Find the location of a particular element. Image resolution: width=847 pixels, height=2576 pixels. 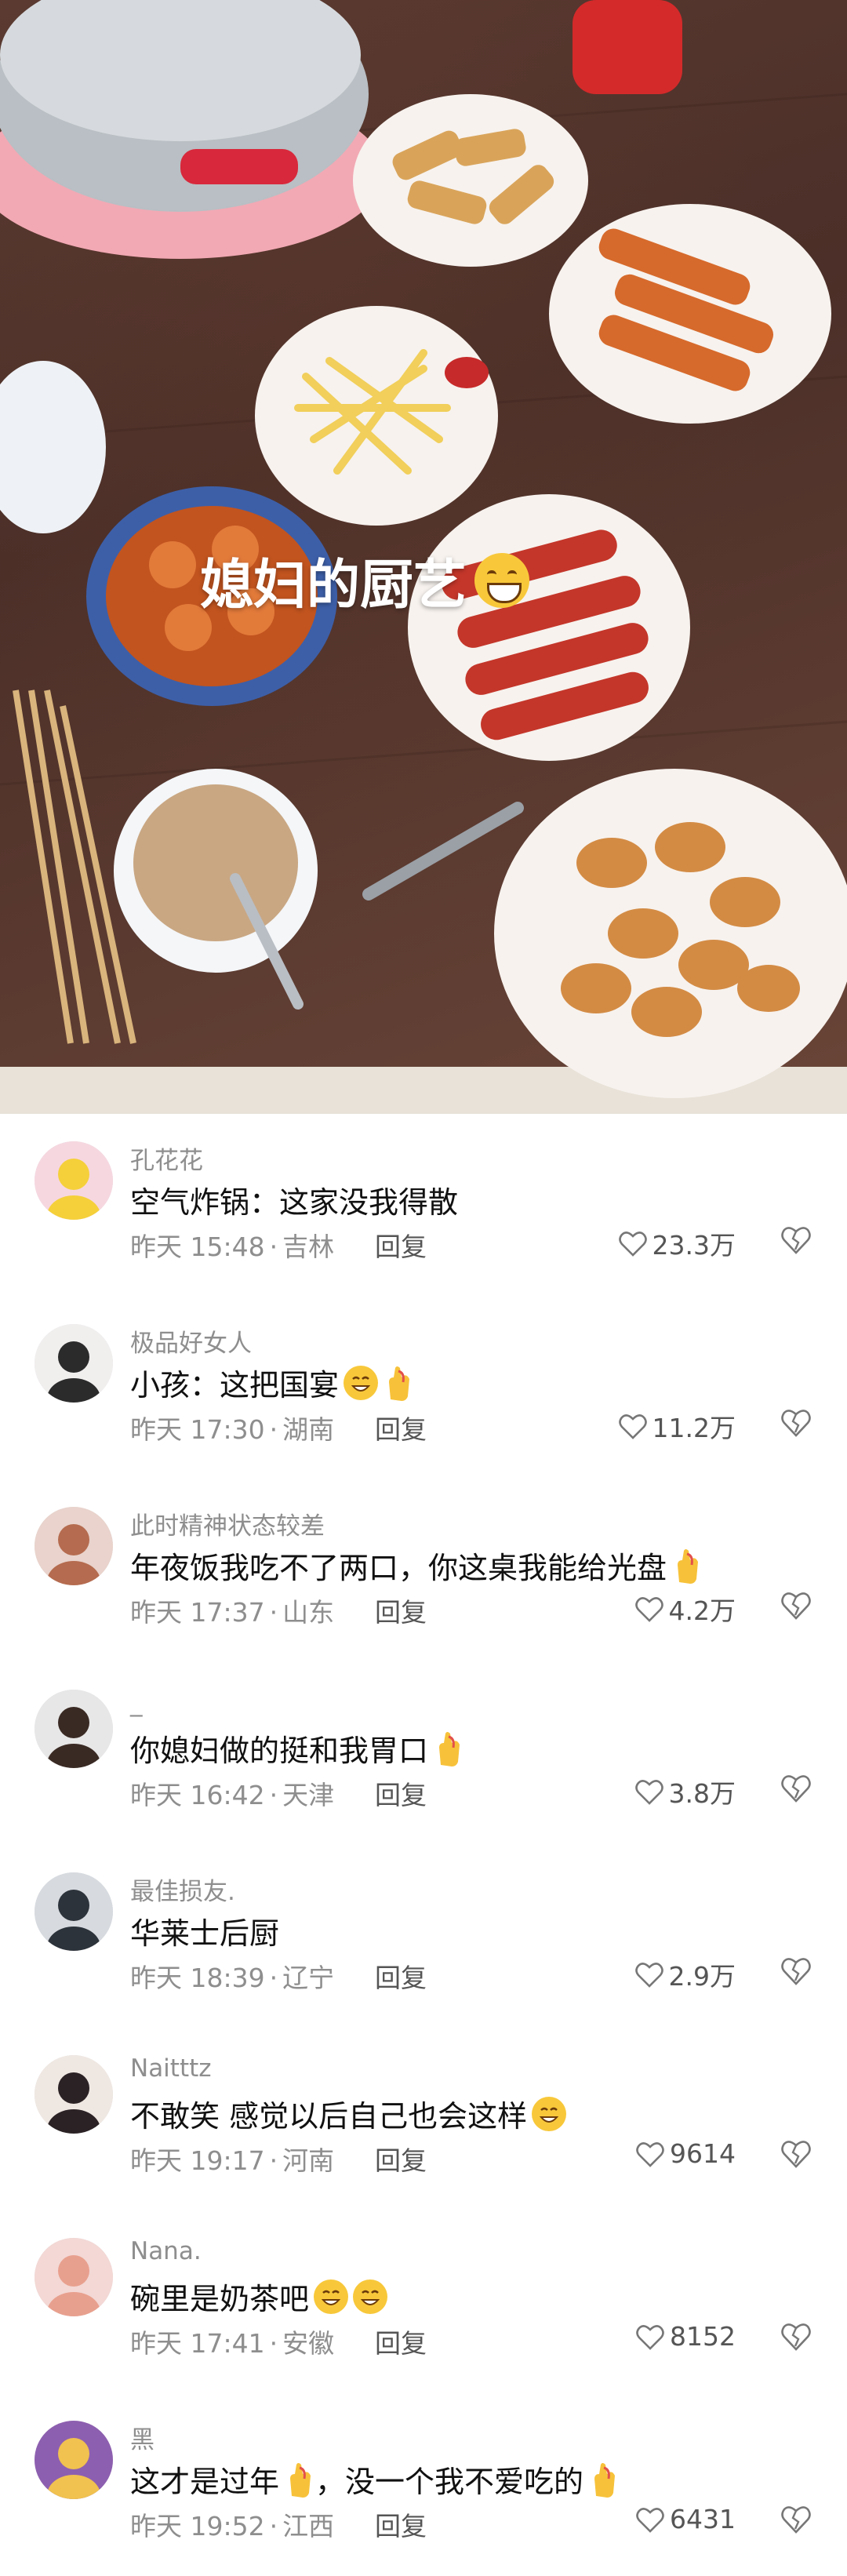

comment-item: 孔花花 空气炸锅：这家没我得散 昨天 15:48 · 吉林 回复 23.3万 is located at coordinates (423, 1205).